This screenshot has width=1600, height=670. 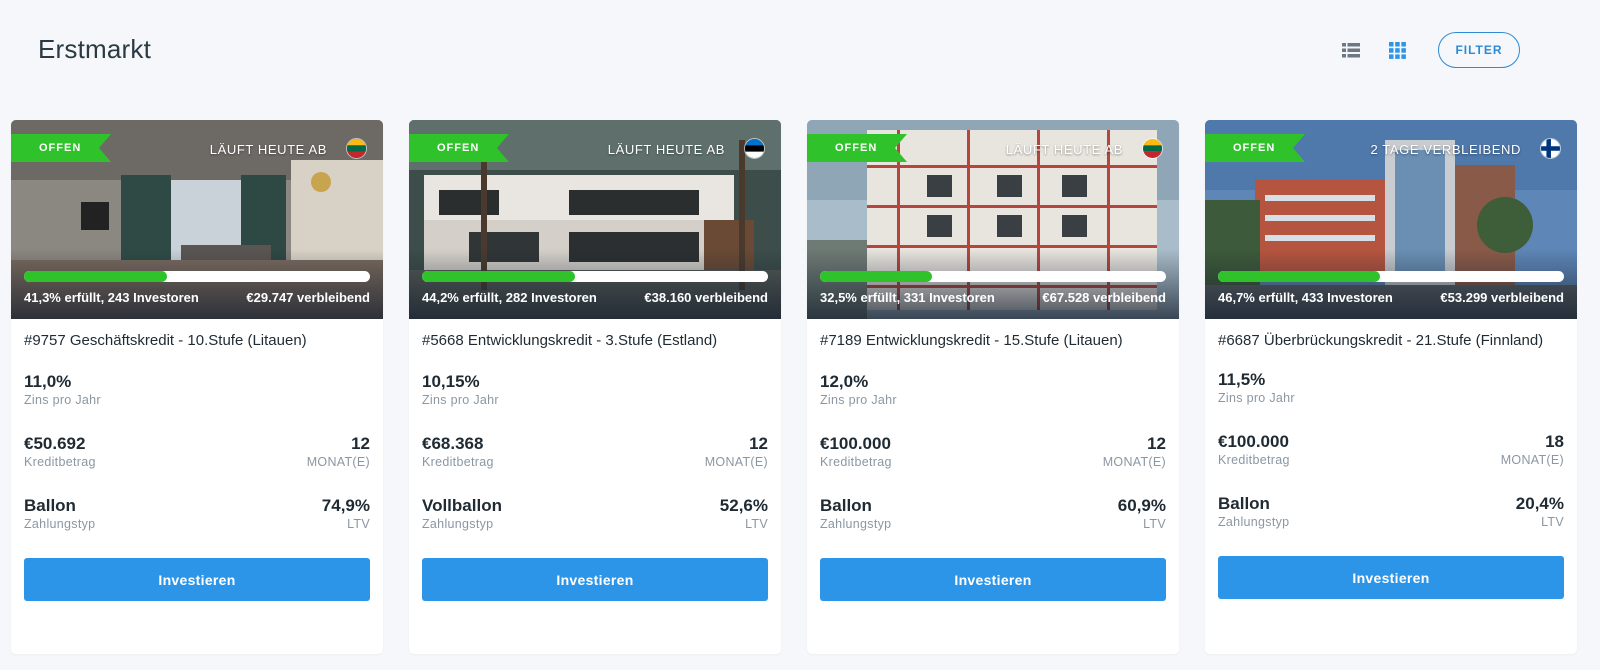 I want to click on ltv-value: 60,9%, so click(x=1141, y=505).